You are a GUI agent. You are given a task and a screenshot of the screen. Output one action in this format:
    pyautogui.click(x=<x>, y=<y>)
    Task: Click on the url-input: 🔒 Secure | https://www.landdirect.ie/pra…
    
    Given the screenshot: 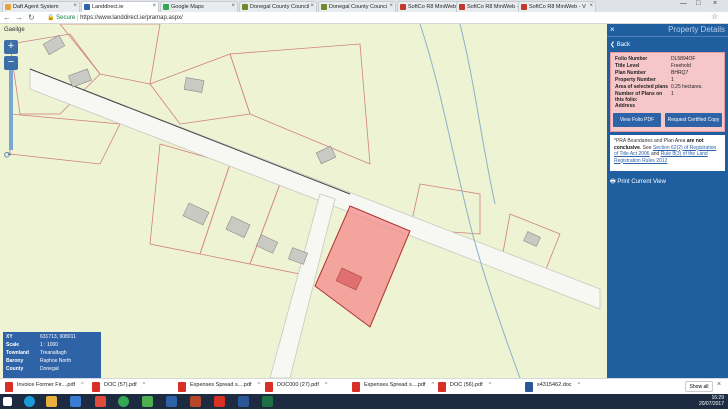 What is the action you would take?
    pyautogui.click(x=375, y=18)
    